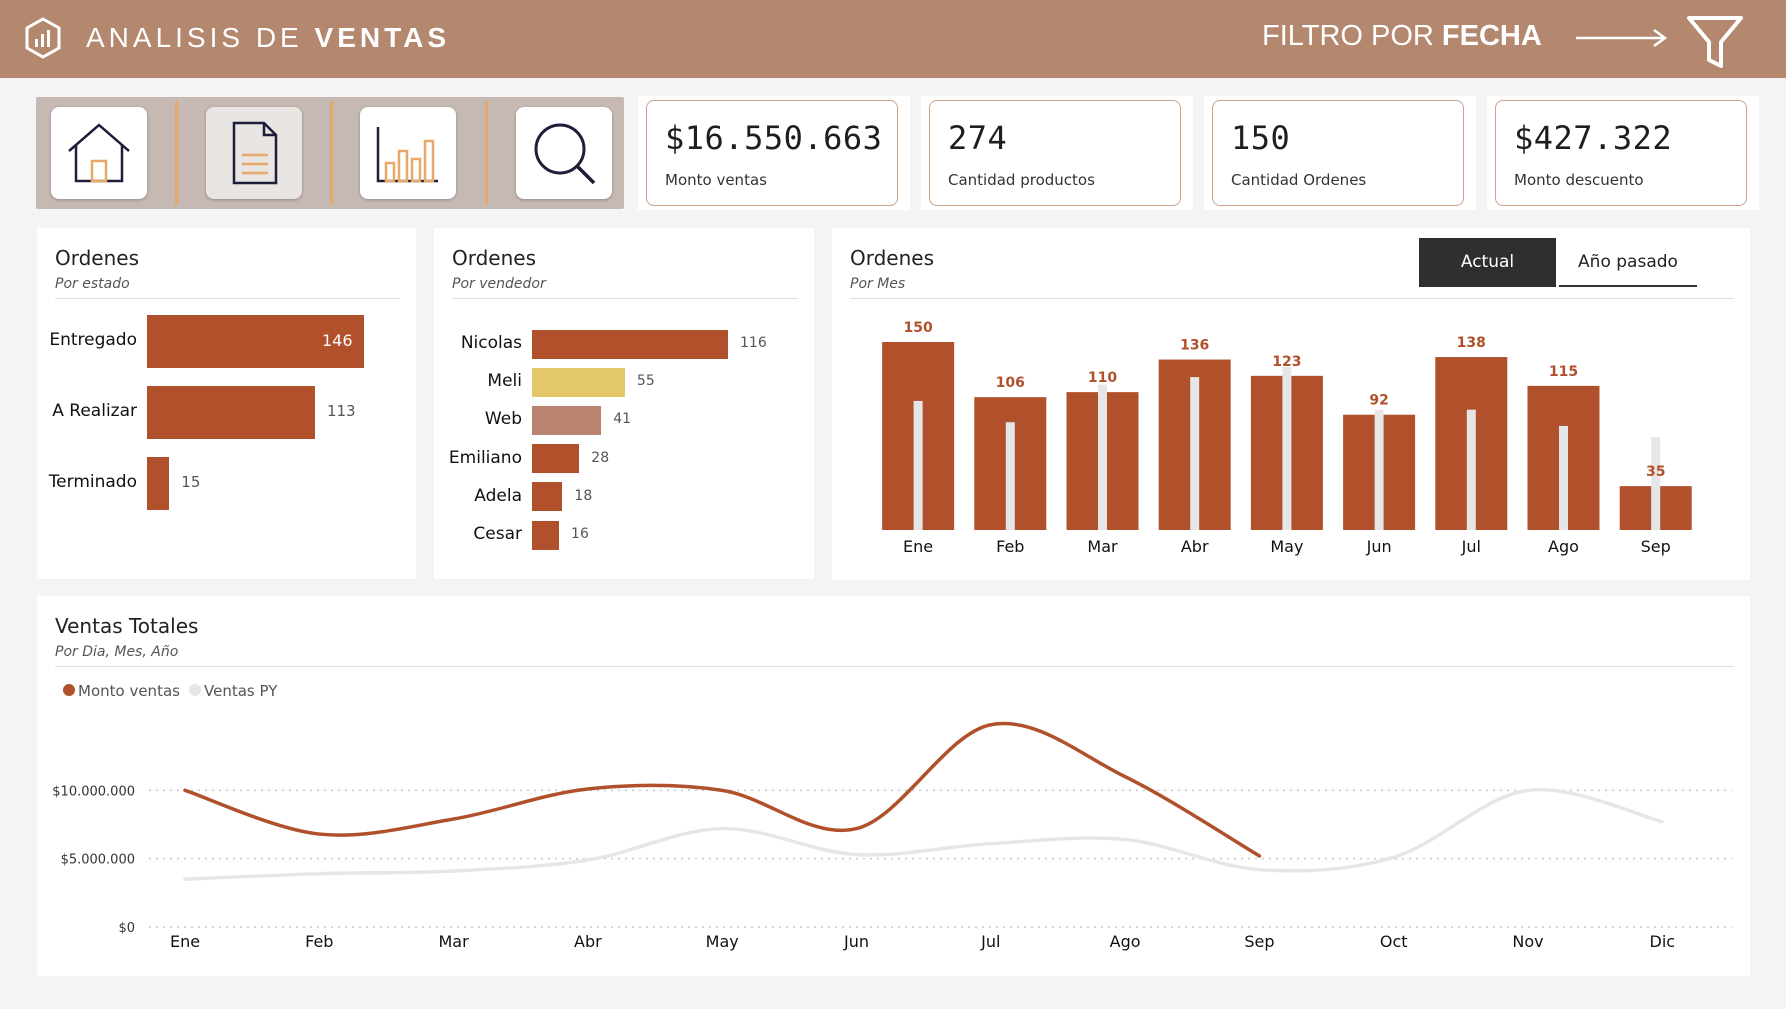 The image size is (1786, 1009). What do you see at coordinates (499, 284) in the screenshot?
I see `card-subtitle: Por vendedor` at bounding box center [499, 284].